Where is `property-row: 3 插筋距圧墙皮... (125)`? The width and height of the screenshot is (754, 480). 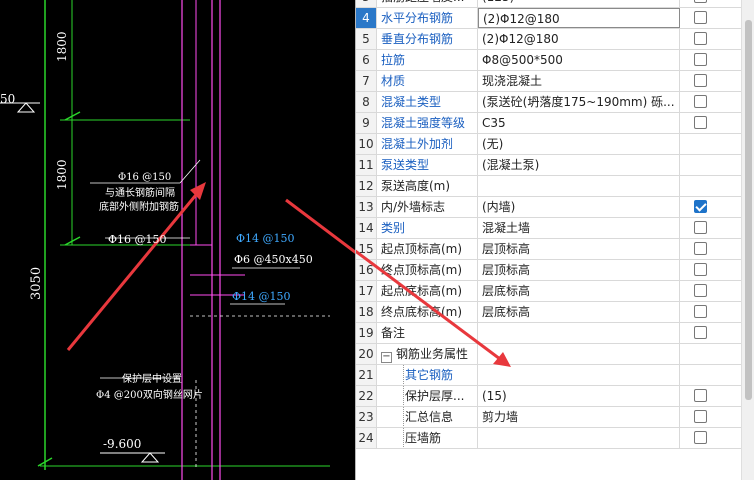 property-row: 3 插筋距圧墙皮... (125) is located at coordinates (555, 4).